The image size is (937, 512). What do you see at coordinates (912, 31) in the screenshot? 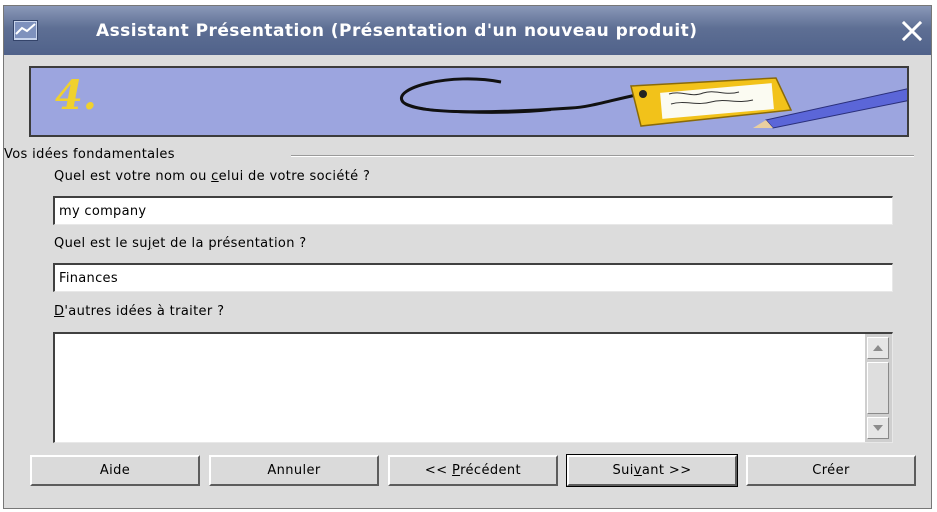
I see `close-icon` at bounding box center [912, 31].